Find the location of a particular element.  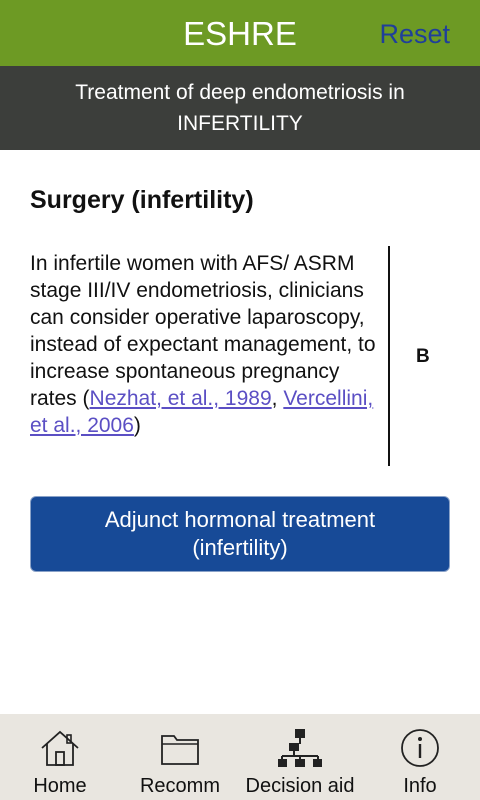

adjunct-hormonal-treatment-button: Adjunct hormonal treatment (infertility) is located at coordinates (240, 534).